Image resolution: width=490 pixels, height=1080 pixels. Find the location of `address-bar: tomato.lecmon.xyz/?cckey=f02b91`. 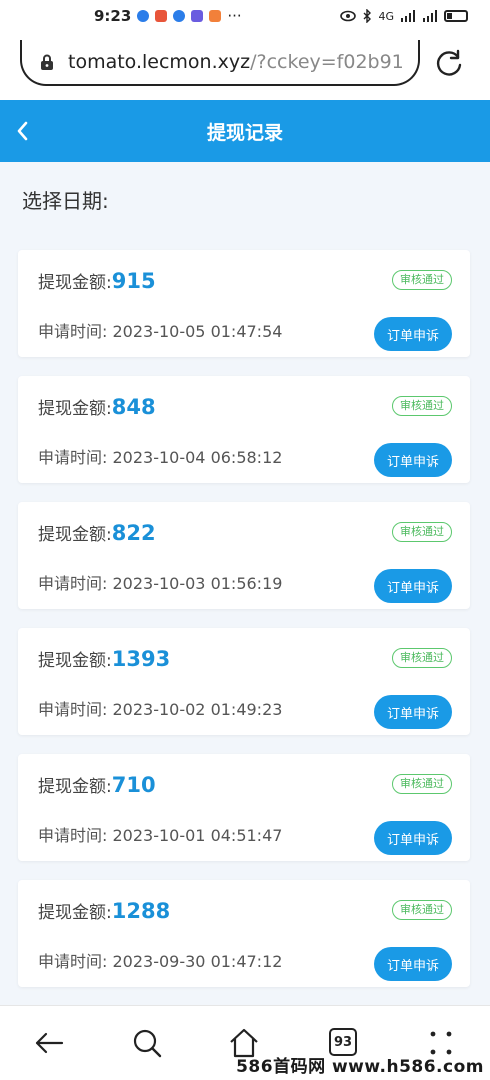

address-bar: tomato.lecmon.xyz/?cckey=f02b91 is located at coordinates (220, 63).